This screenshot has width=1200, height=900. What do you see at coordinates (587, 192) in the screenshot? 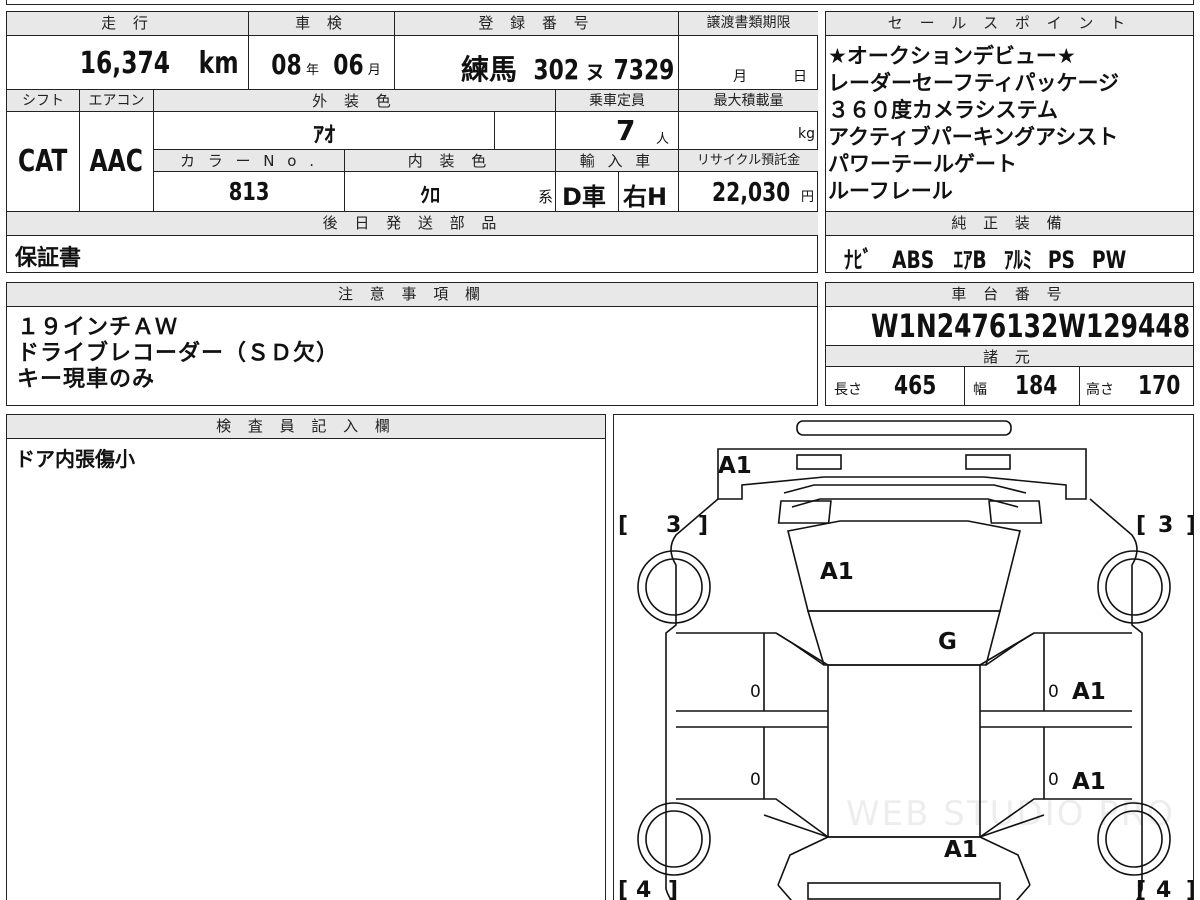
I see `import-type-cell: D車` at bounding box center [587, 192].